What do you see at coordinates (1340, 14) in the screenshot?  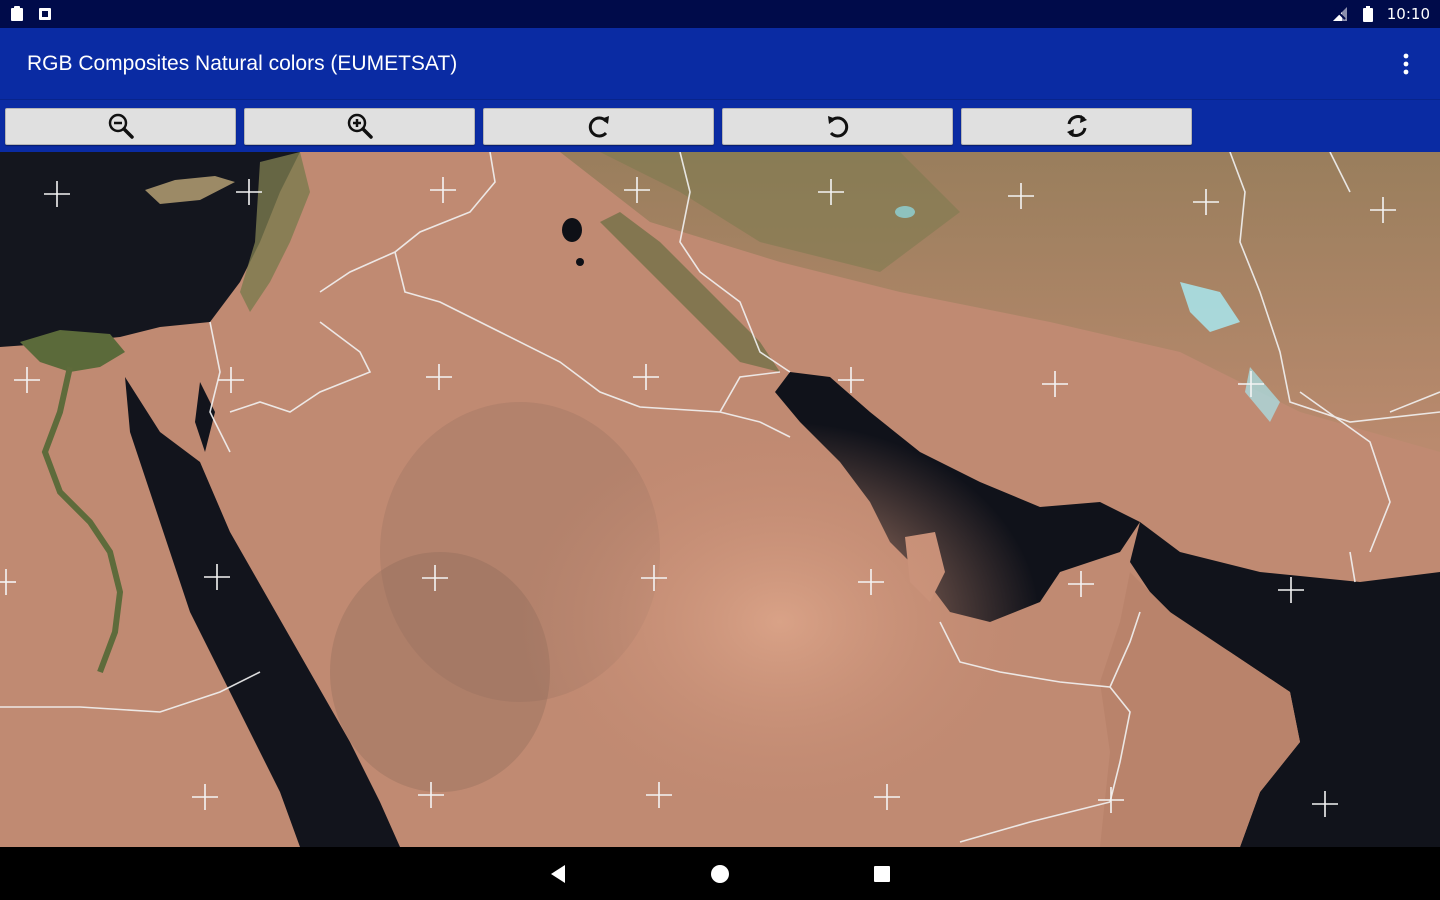 I see `signal-icon` at bounding box center [1340, 14].